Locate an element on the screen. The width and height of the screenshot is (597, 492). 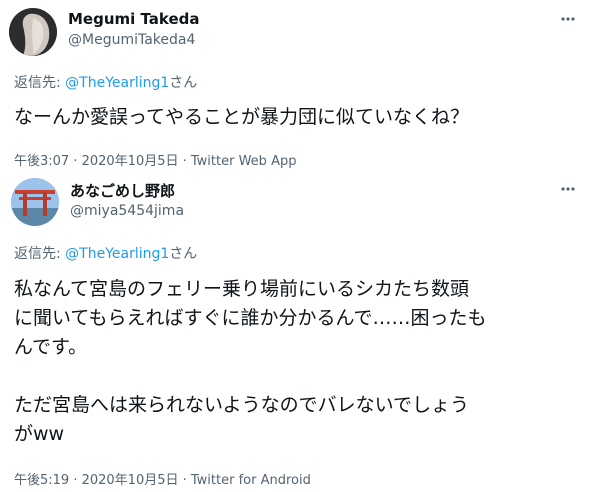
tweet-text-line: なーんか愛誤ってやることが暴力団に似ていなくね？ is located at coordinates (242, 117).